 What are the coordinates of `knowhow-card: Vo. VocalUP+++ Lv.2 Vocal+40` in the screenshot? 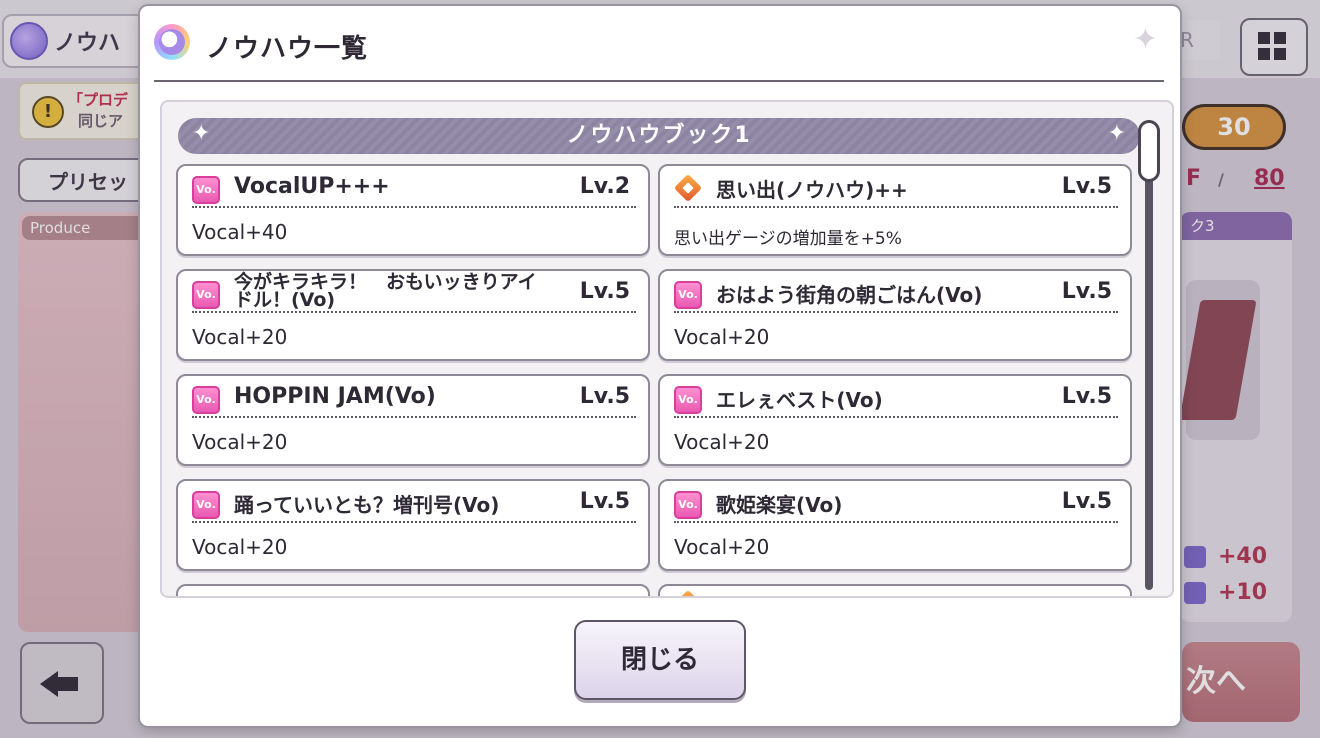 It's located at (413, 210).